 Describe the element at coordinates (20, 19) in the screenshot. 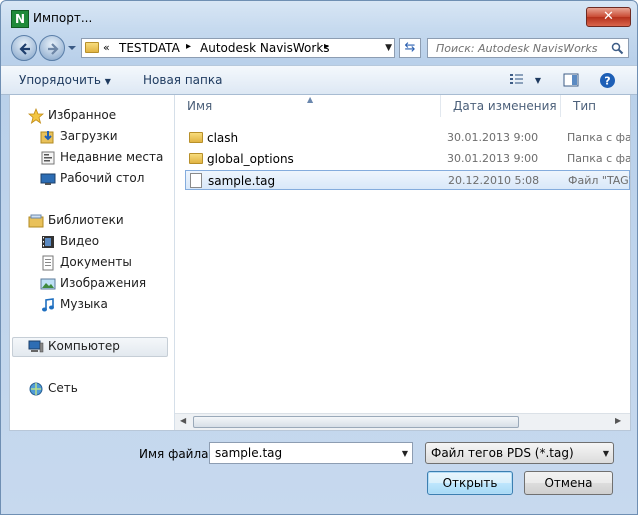

I see `navisworks-app-icon: N` at that location.